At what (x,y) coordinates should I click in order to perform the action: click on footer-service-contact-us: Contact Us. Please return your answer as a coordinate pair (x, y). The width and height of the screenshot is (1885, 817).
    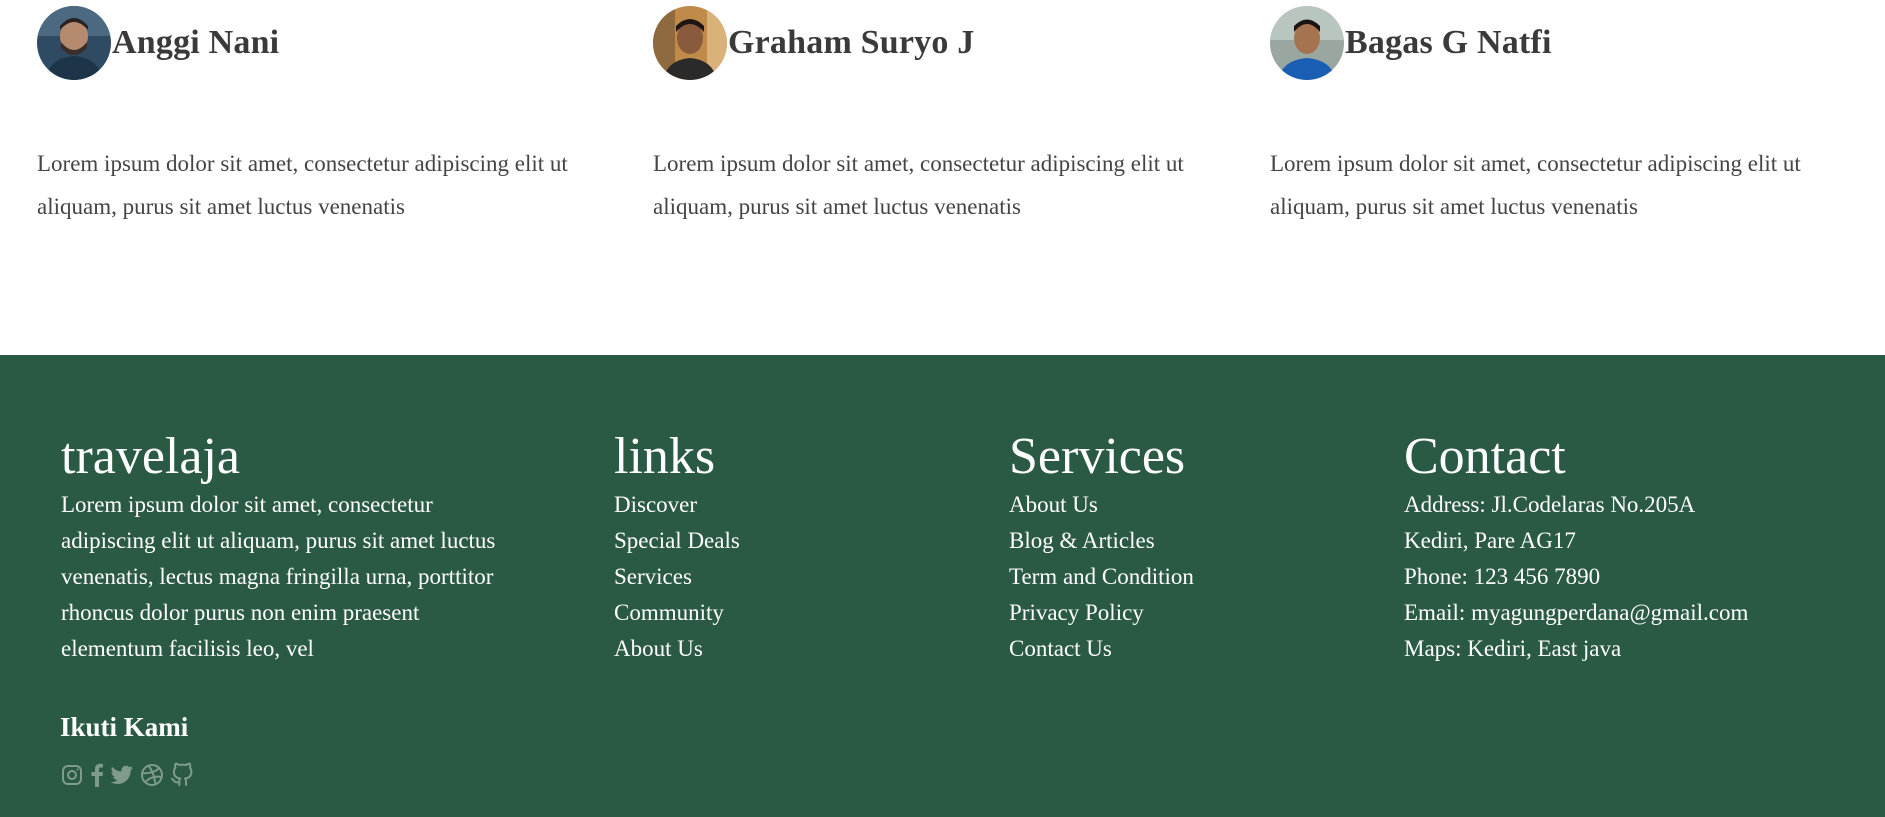
    Looking at the image, I should click on (1101, 649).